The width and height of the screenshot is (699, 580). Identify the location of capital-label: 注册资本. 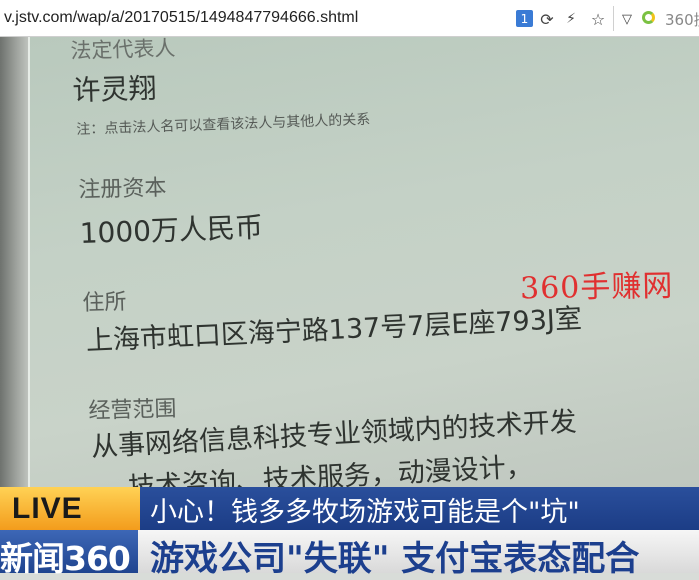
(122, 189).